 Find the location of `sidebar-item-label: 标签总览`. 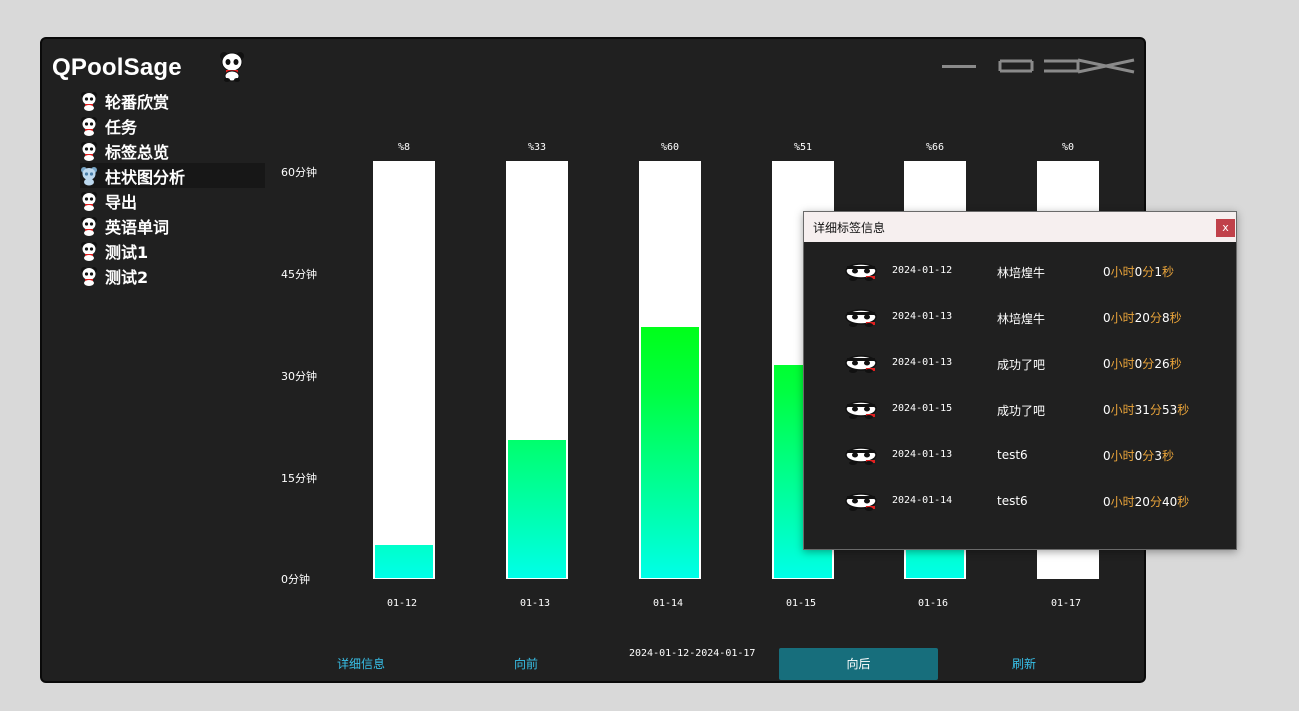

sidebar-item-label: 标签总览 is located at coordinates (137, 152).